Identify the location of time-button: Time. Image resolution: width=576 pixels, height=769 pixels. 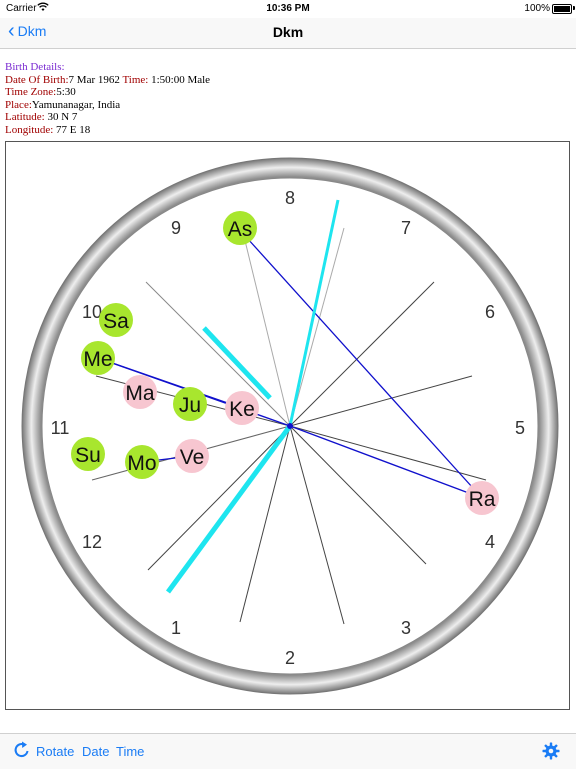
(130, 751).